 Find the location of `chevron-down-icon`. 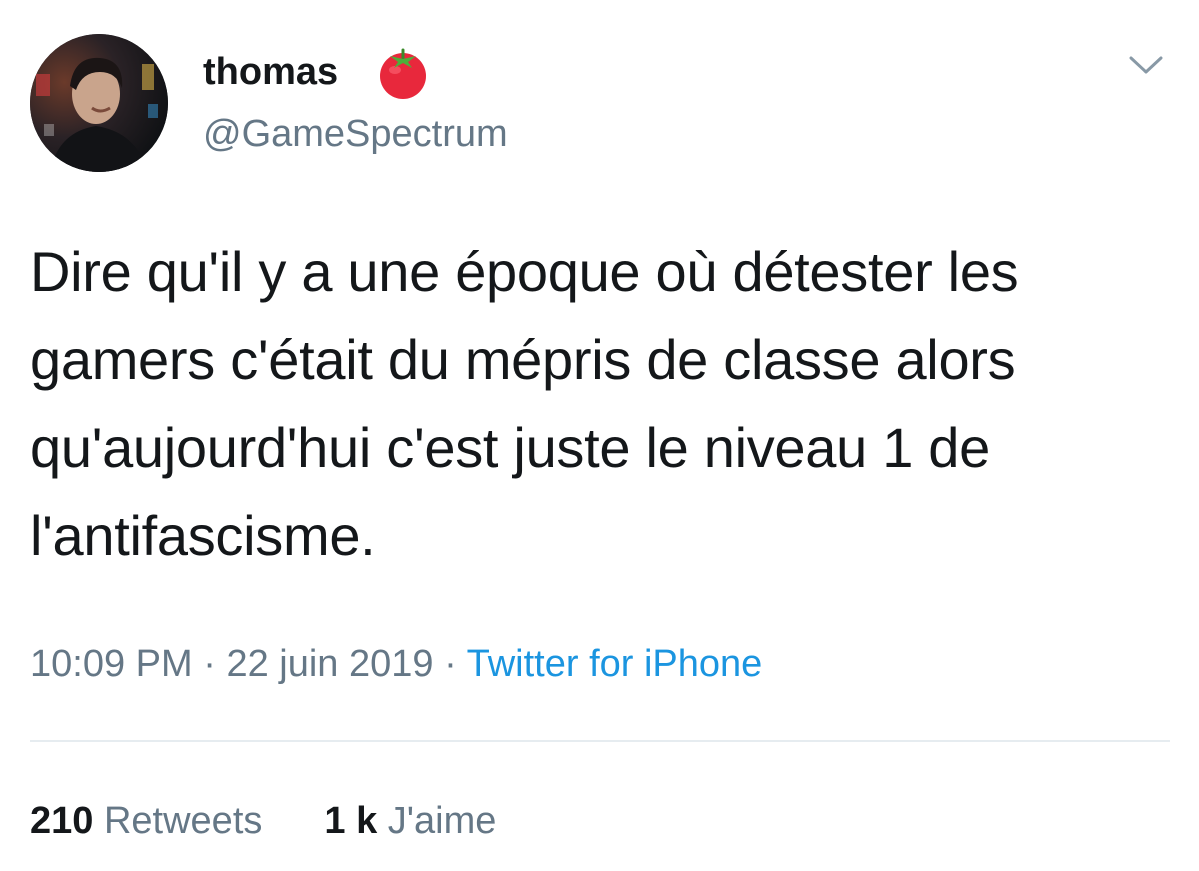

chevron-down-icon is located at coordinates (1146, 65).